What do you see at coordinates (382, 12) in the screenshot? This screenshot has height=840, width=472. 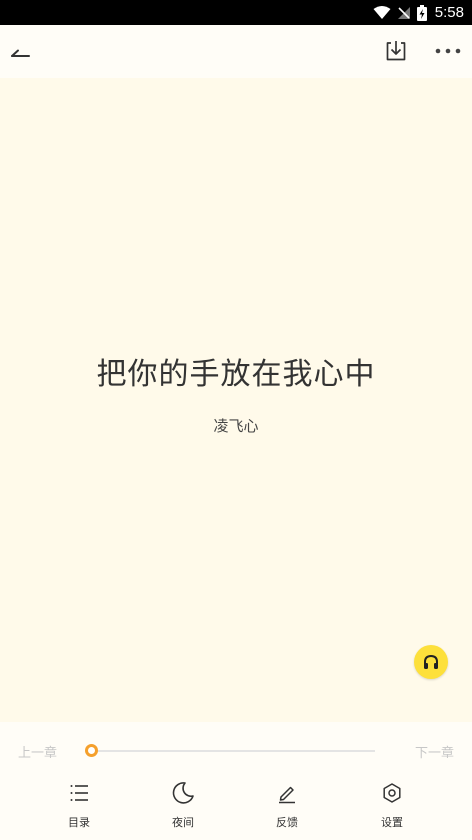 I see `wifi-icon` at bounding box center [382, 12].